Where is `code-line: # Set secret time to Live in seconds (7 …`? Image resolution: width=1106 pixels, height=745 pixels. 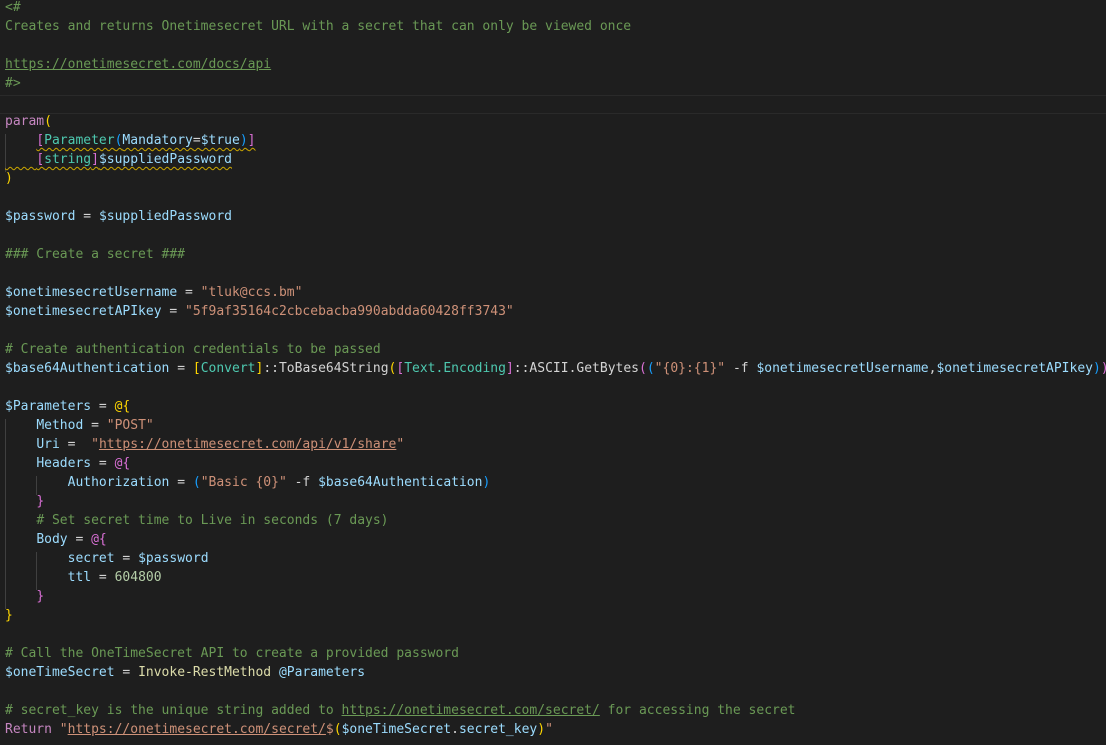
code-line: # Set secret time to Live in seconds (7 … is located at coordinates (197, 520).